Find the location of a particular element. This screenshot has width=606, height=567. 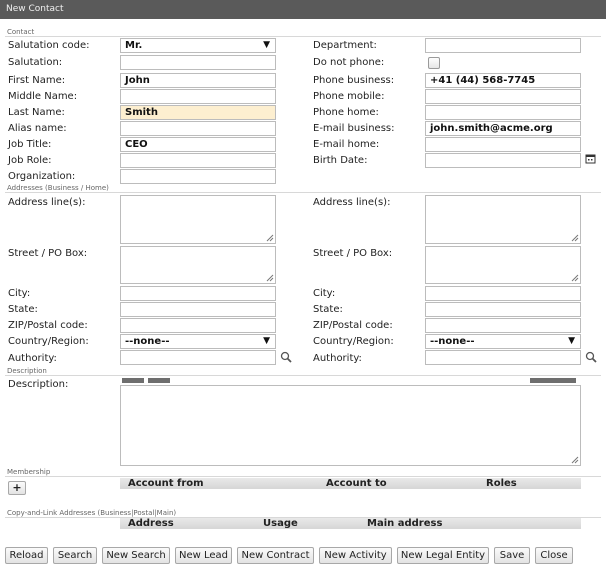

description-textarea is located at coordinates (350, 425).